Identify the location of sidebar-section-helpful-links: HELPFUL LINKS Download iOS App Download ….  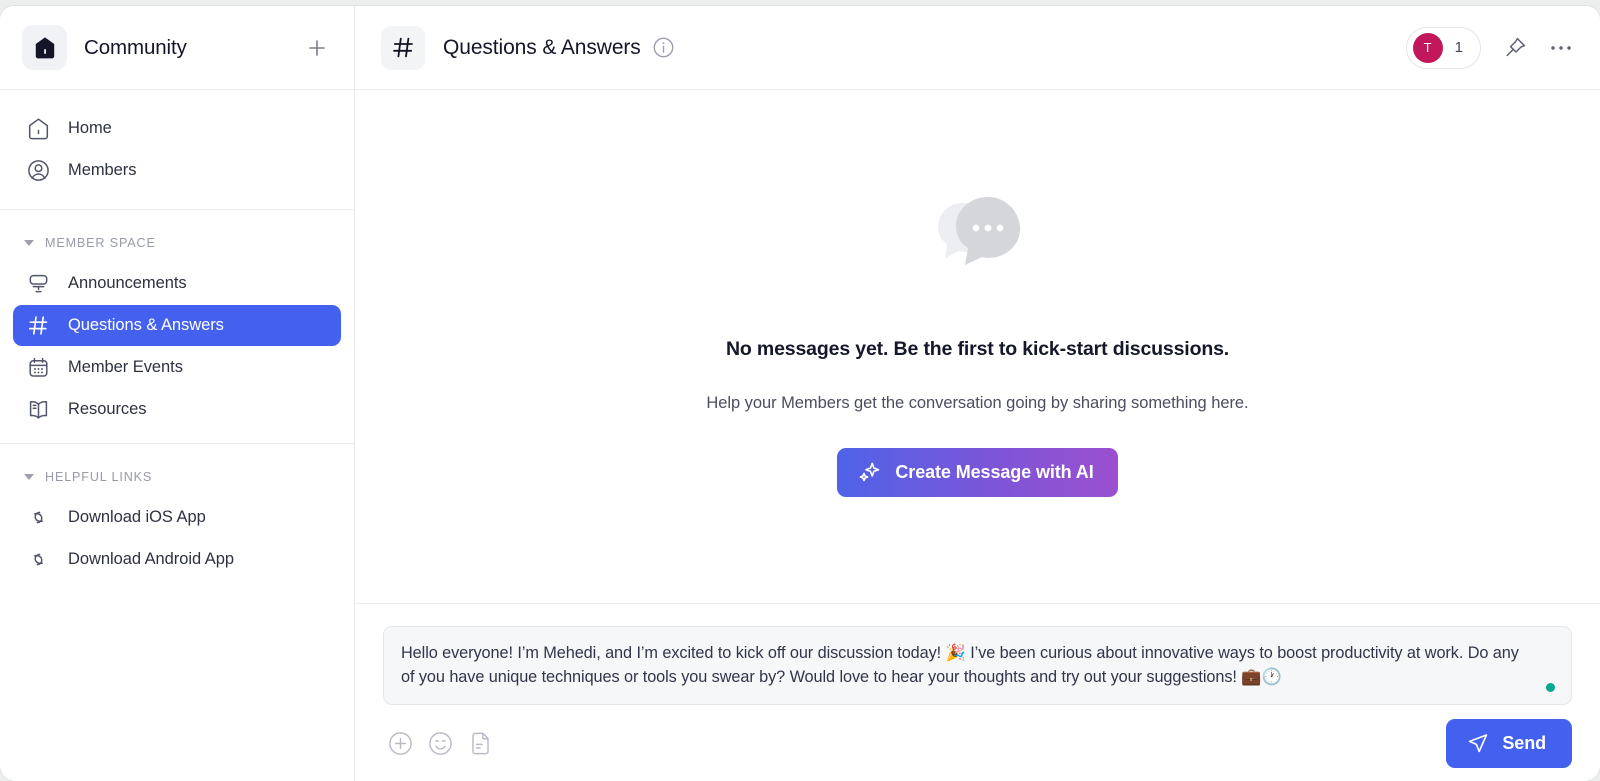
(177, 518).